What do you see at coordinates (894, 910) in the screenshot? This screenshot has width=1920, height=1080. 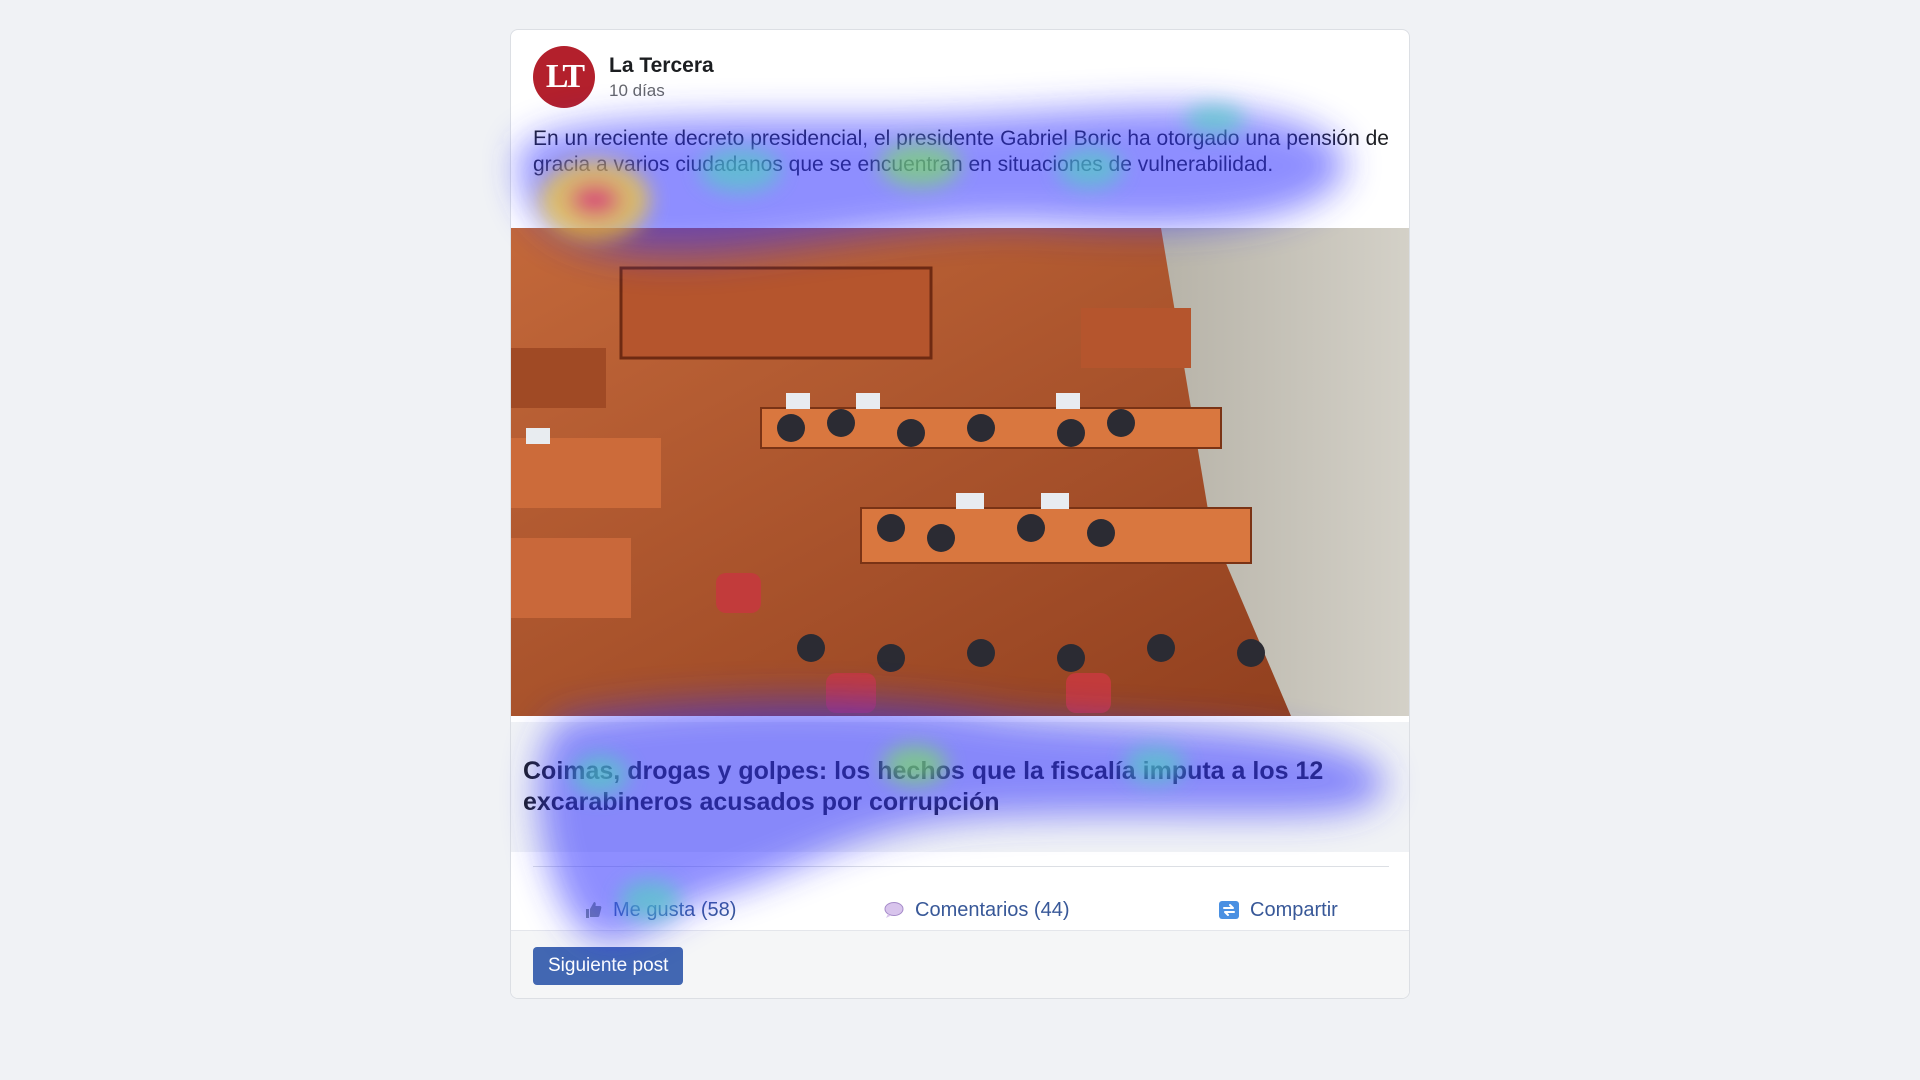 I see `comment-icon` at bounding box center [894, 910].